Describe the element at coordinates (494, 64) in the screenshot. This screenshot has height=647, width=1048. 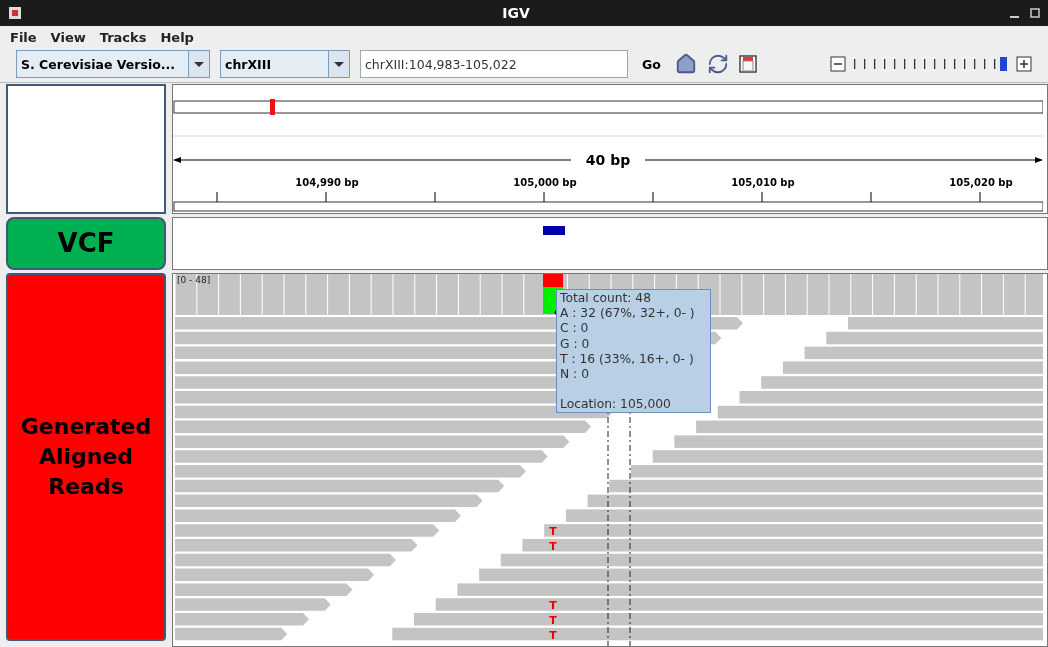
I see `locus-field: chrXIII:104,983-105,022` at that location.